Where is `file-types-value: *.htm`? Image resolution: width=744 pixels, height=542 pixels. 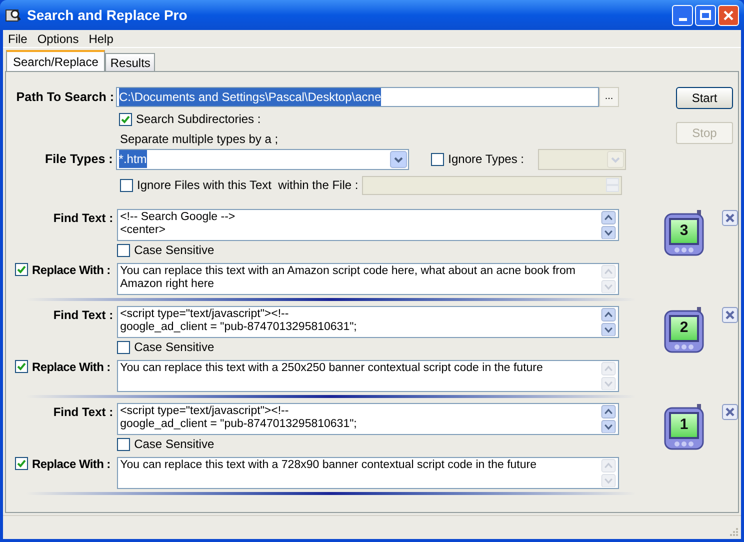
file-types-value: *.htm is located at coordinates (132, 159).